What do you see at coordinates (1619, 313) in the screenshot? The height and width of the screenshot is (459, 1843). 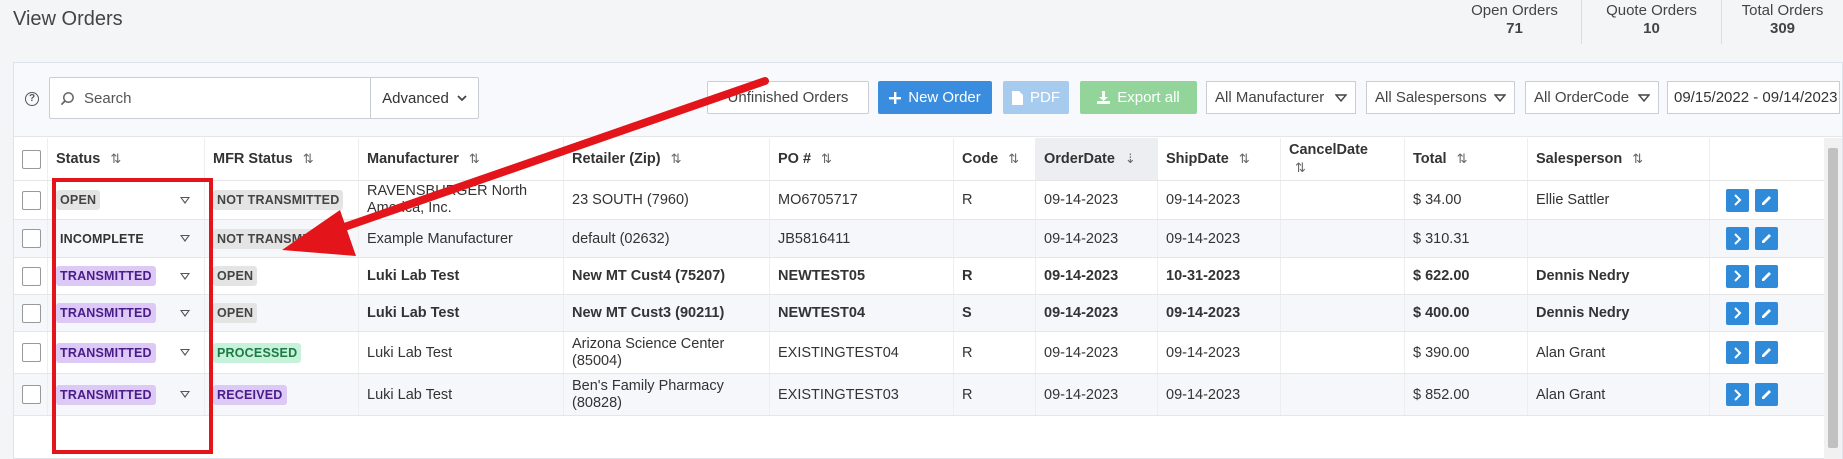 I see `salesperson-cell: Dennis Nedry` at bounding box center [1619, 313].